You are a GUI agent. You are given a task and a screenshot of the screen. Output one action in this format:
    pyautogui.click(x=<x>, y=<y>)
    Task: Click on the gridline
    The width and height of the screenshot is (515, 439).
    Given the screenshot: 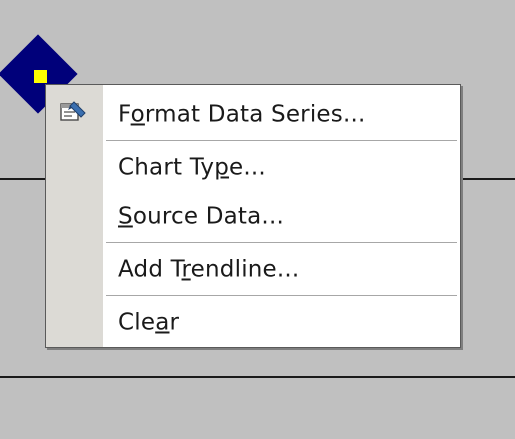 What is the action you would take?
    pyautogui.click(x=257, y=377)
    